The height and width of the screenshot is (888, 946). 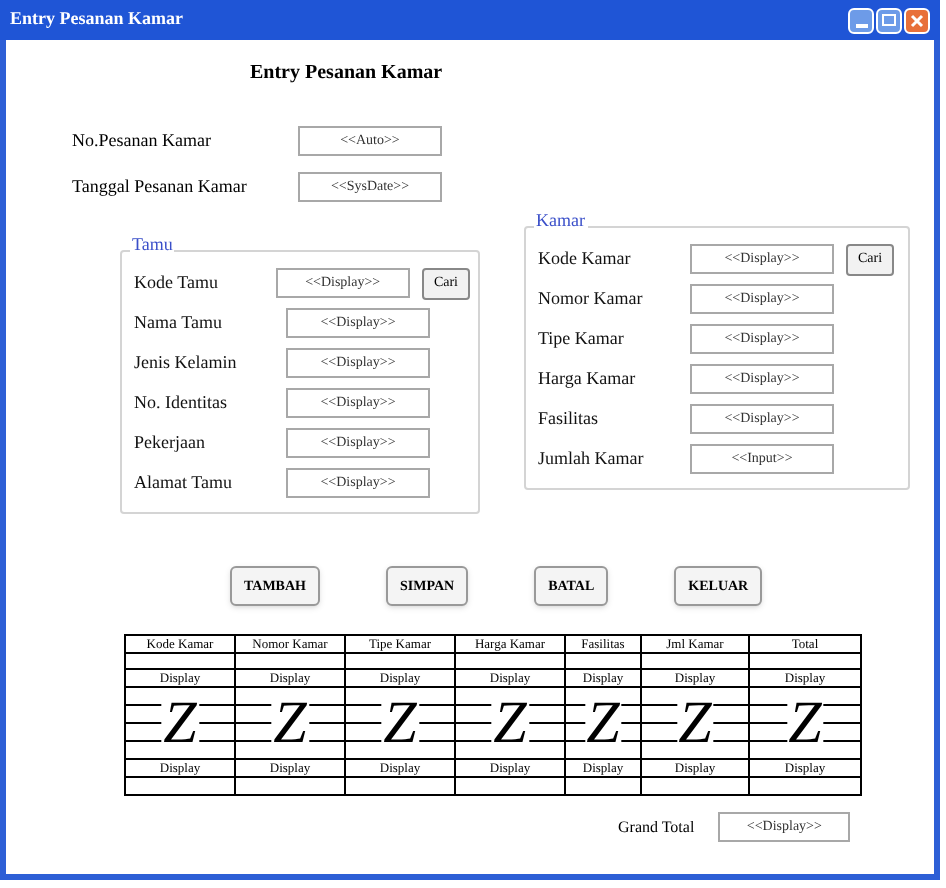 What do you see at coordinates (585, 258) in the screenshot?
I see `field-label: Kode Kamar` at bounding box center [585, 258].